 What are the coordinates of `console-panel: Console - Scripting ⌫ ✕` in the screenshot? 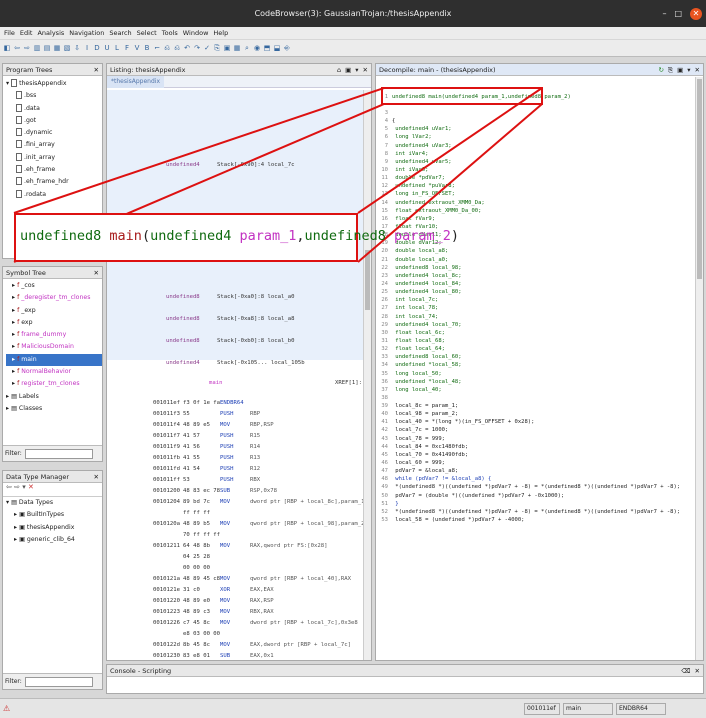 It's located at (405, 679).